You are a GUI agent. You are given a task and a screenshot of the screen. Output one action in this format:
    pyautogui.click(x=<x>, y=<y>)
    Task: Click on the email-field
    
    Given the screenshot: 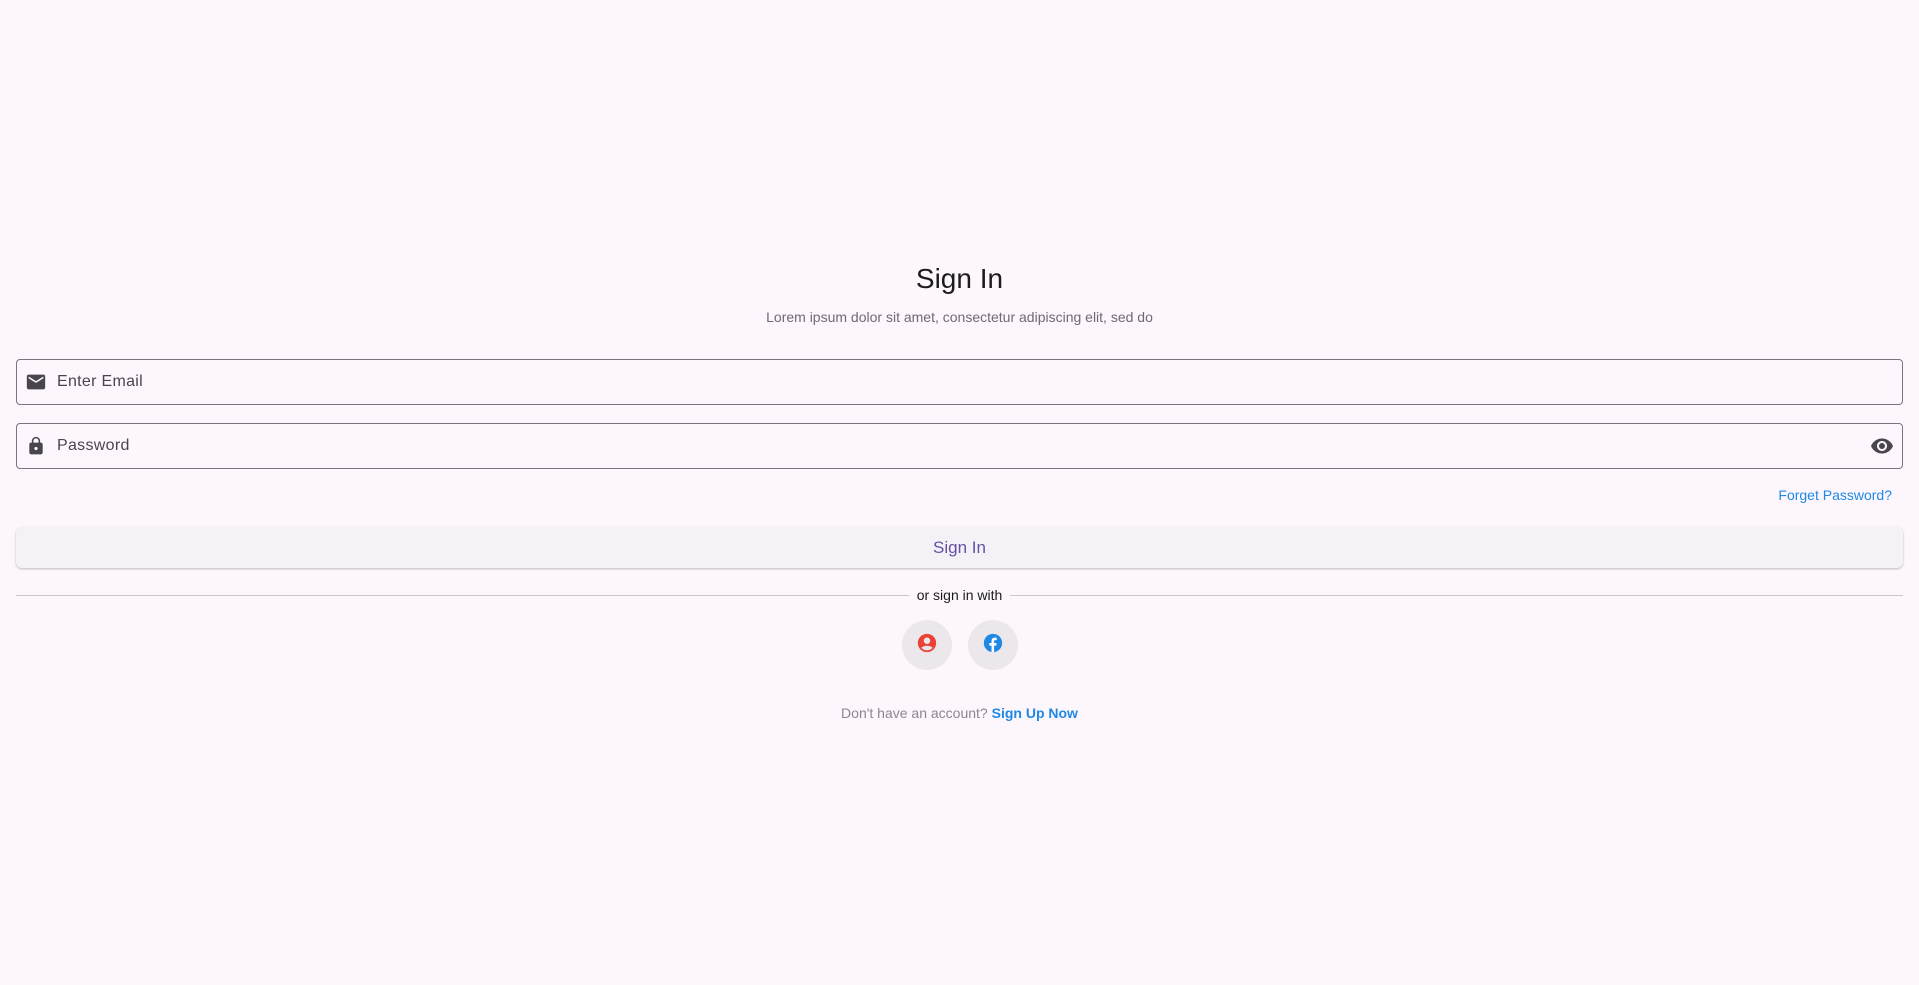 What is the action you would take?
    pyautogui.click(x=959, y=382)
    